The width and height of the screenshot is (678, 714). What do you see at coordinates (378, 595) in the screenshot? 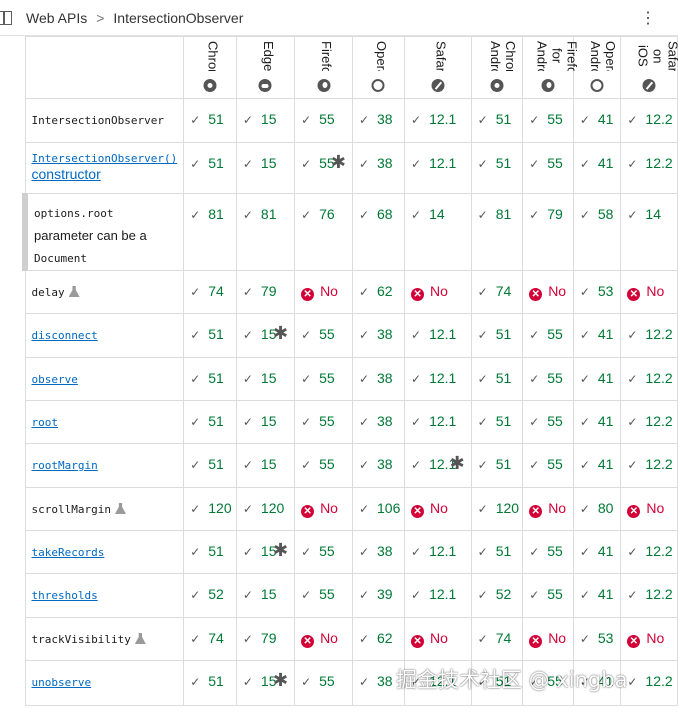
I see `support-cell: ✓ 39` at bounding box center [378, 595].